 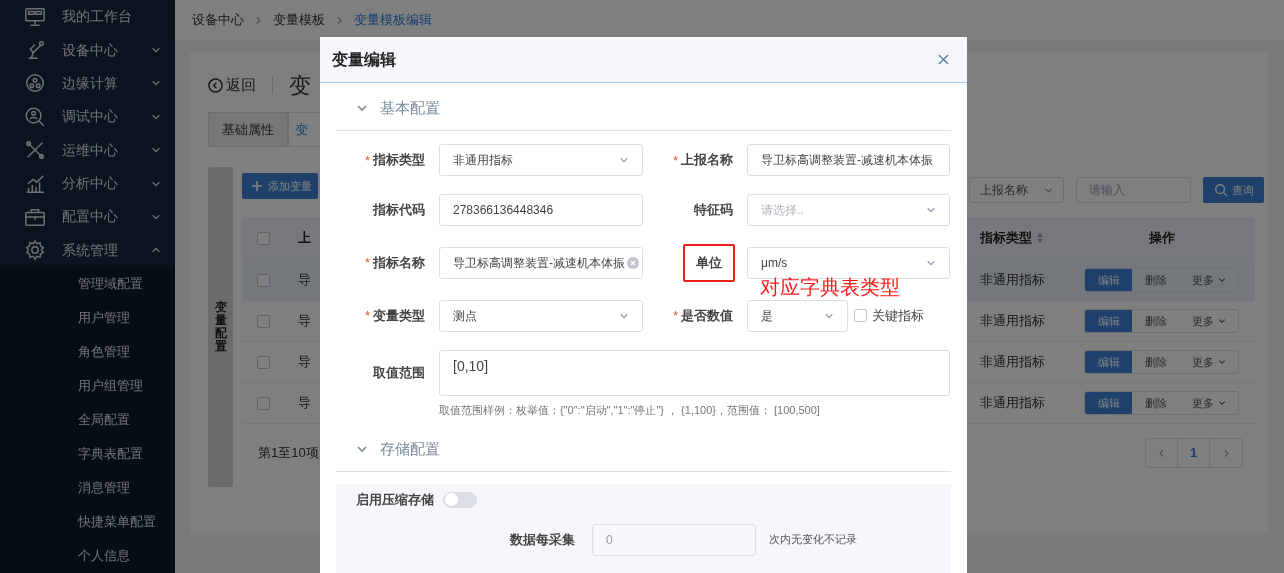 What do you see at coordinates (399, 160) in the screenshot?
I see `field-label: 指标类型` at bounding box center [399, 160].